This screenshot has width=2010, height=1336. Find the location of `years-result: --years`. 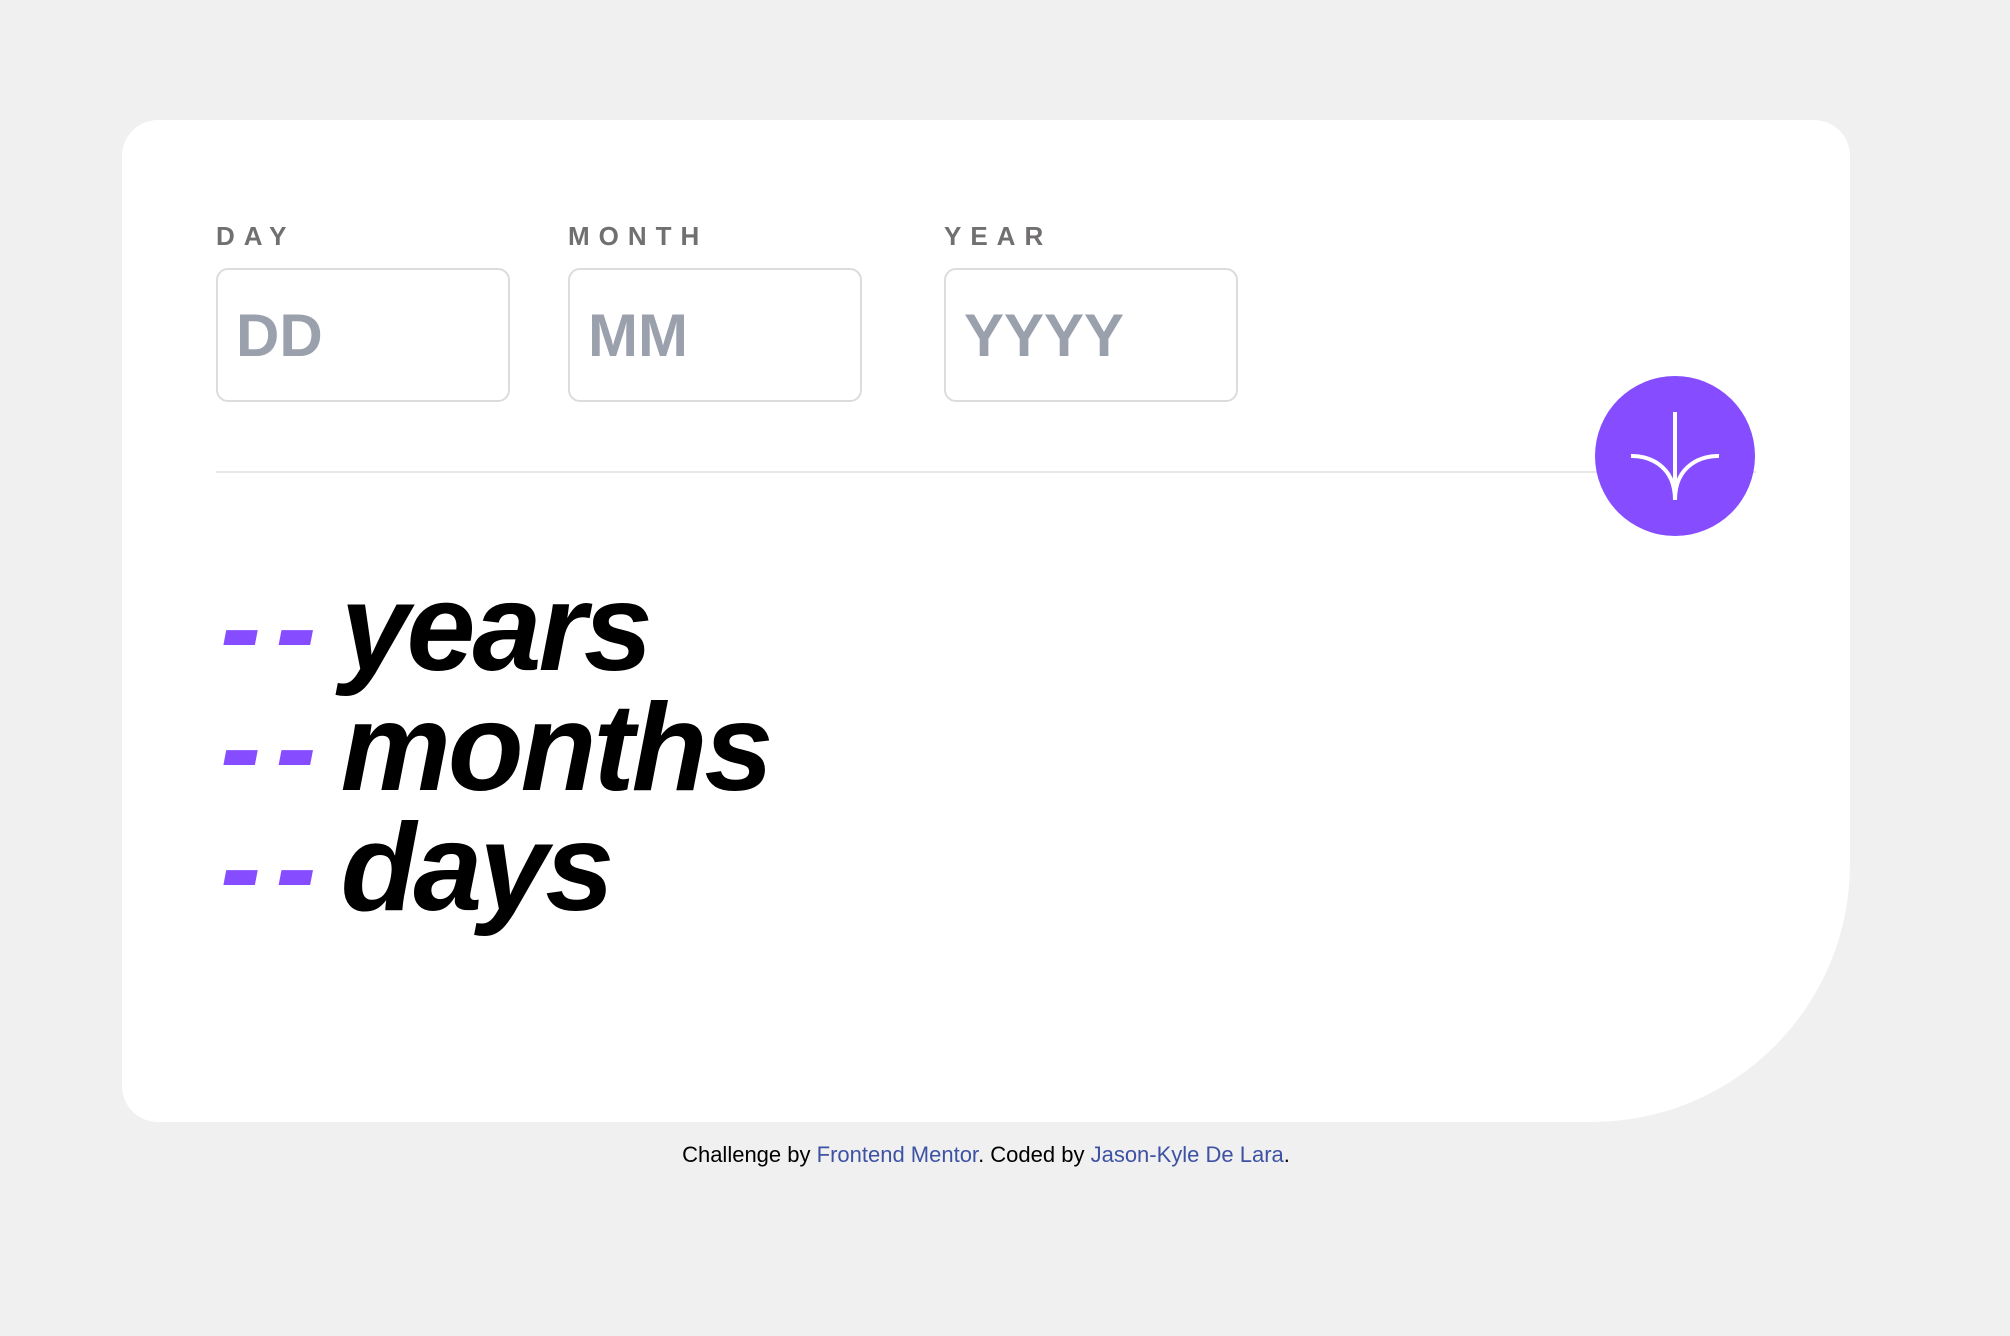

years-result: --years is located at coordinates (495, 628).